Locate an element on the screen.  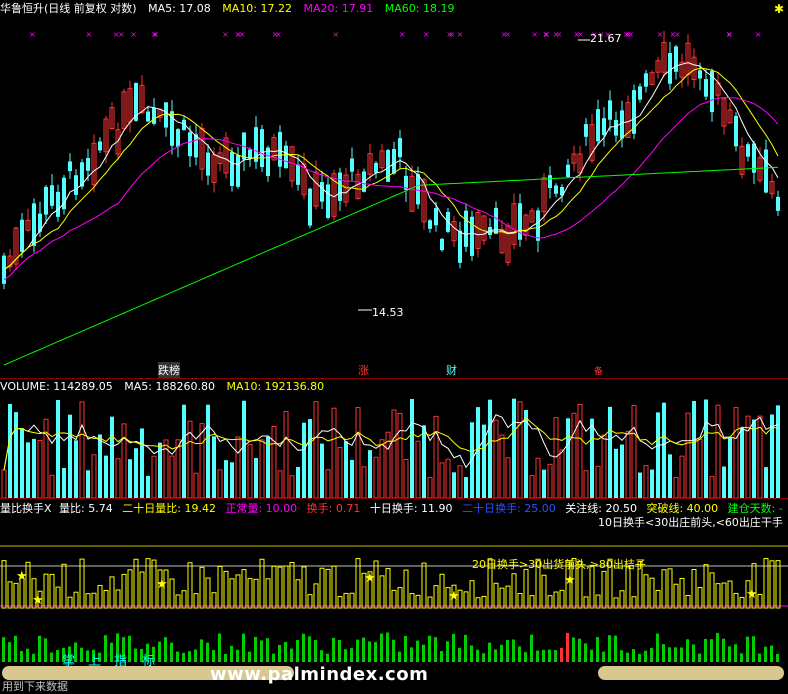
event-marker-1: 跌榜 is located at coordinates (169, 370).